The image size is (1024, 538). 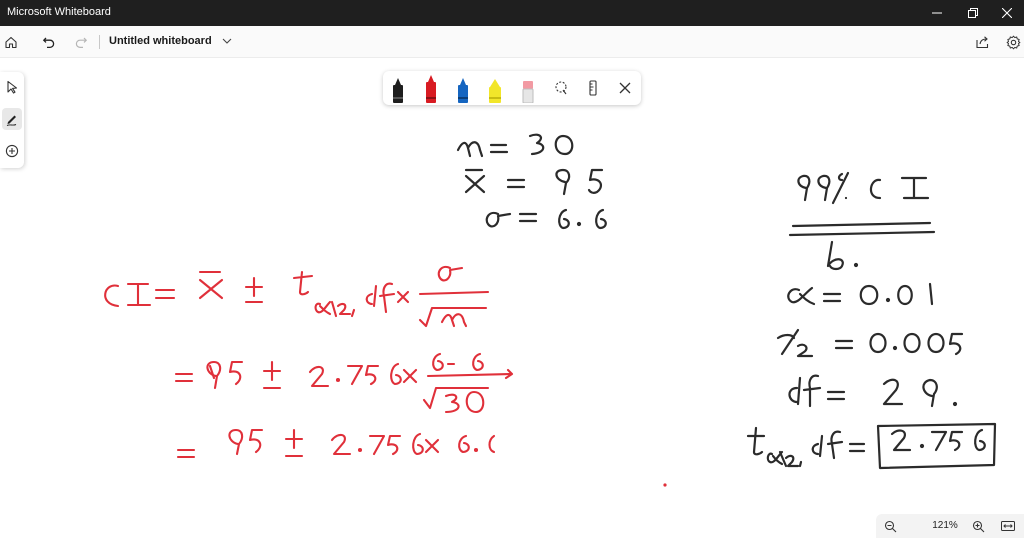 I want to click on plus-circle-icon, so click(x=12, y=151).